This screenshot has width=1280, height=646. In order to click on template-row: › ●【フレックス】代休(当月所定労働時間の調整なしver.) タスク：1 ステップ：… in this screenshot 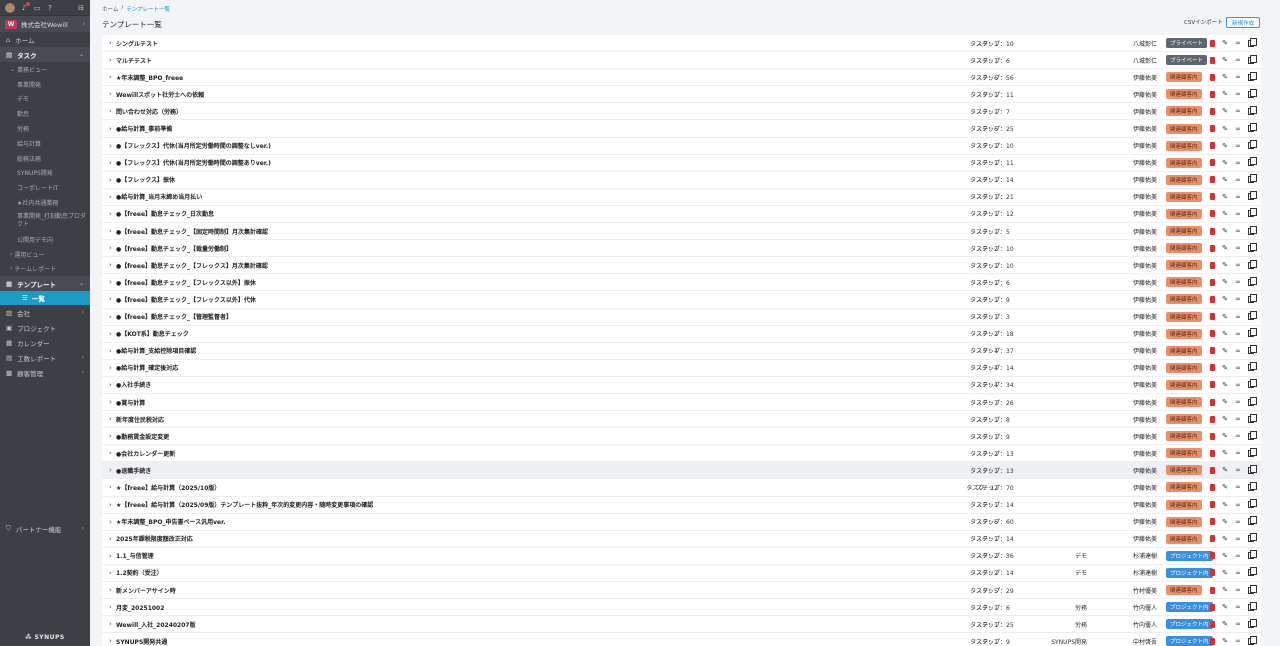, I will do `click(681, 146)`.